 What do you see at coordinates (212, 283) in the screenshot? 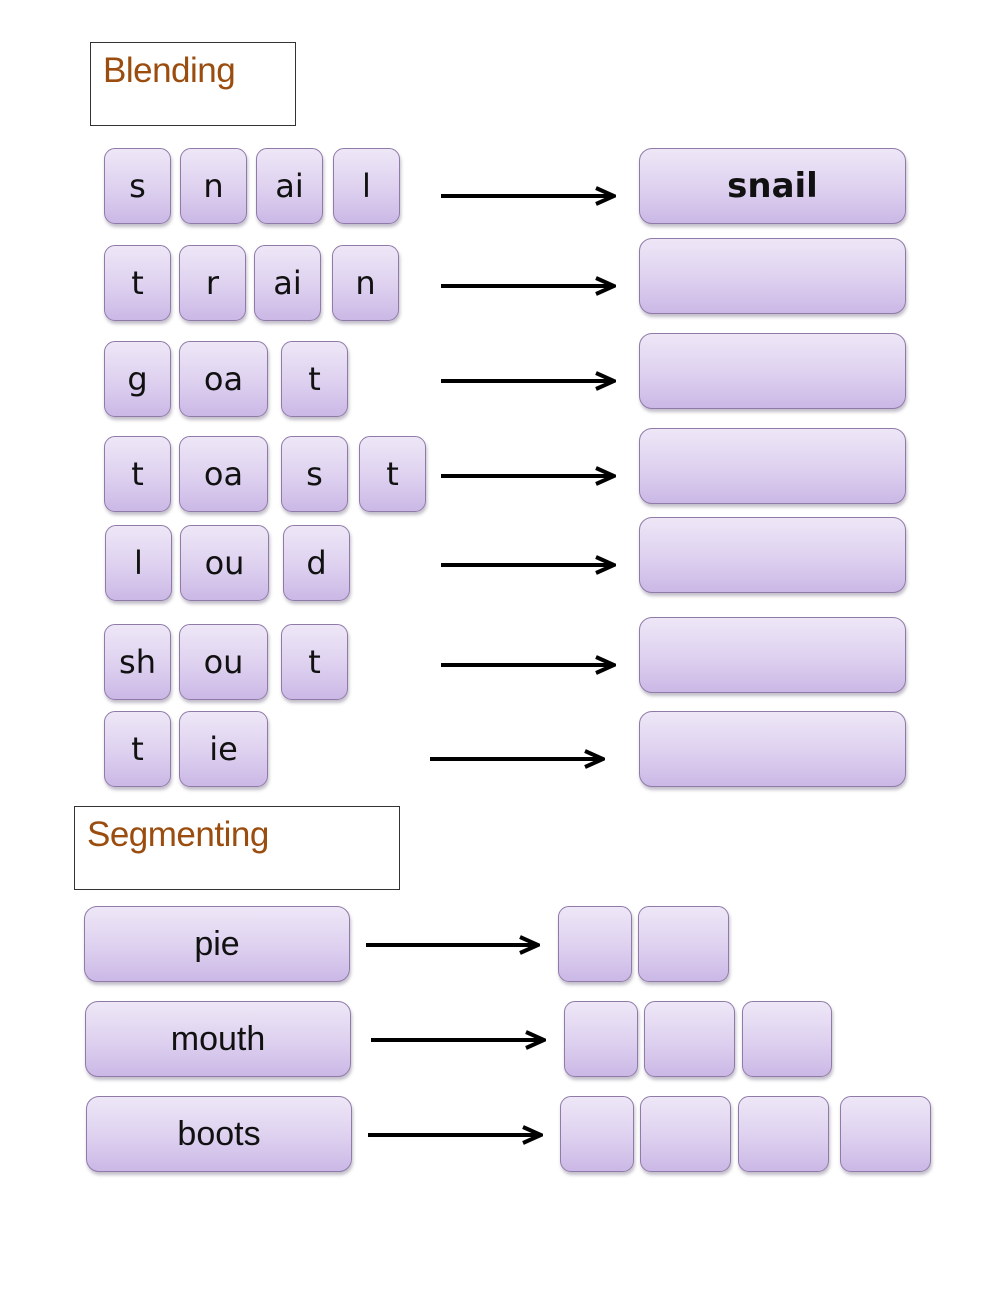
I see `letter-tile: r` at bounding box center [212, 283].